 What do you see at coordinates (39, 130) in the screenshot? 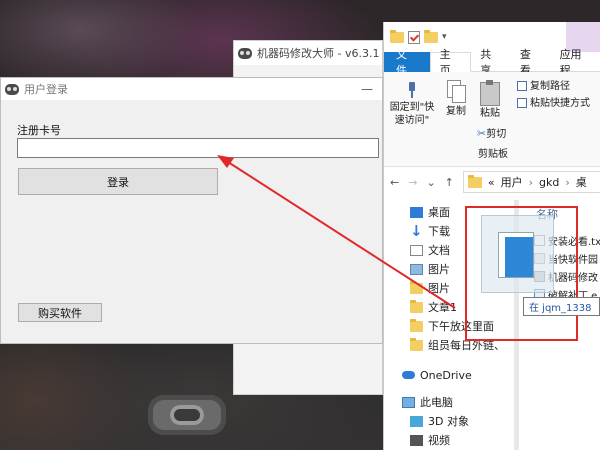
I see `reg-code-label: 注册卡号` at bounding box center [39, 130].